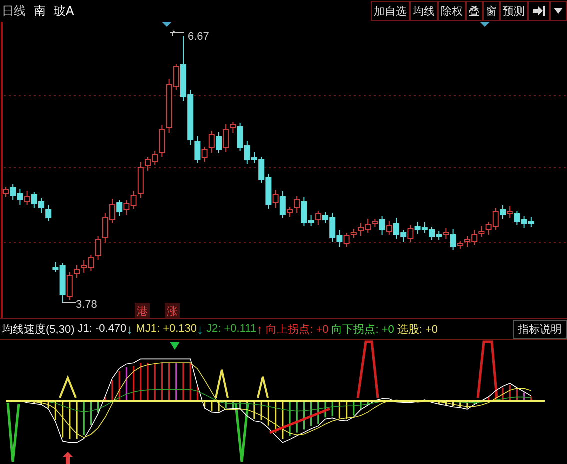 This screenshot has height=464, width=567. Describe the element at coordinates (40, 11) in the screenshot. I see `stock-name: 南` at that location.